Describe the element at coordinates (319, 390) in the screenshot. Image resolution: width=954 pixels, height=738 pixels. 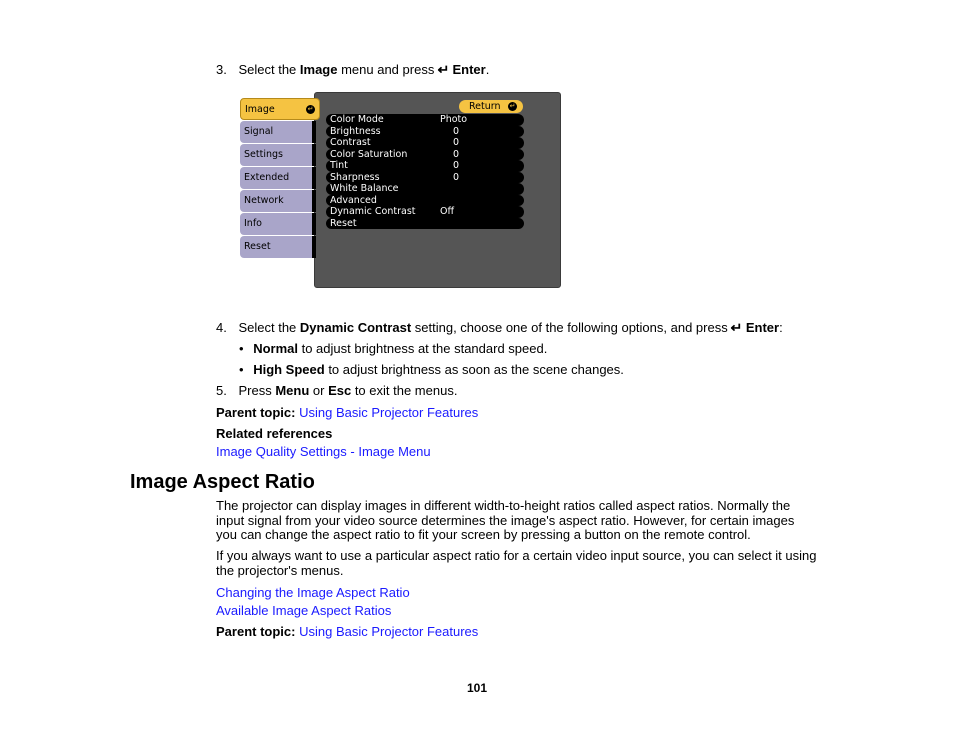
I see `step-text: or` at that location.